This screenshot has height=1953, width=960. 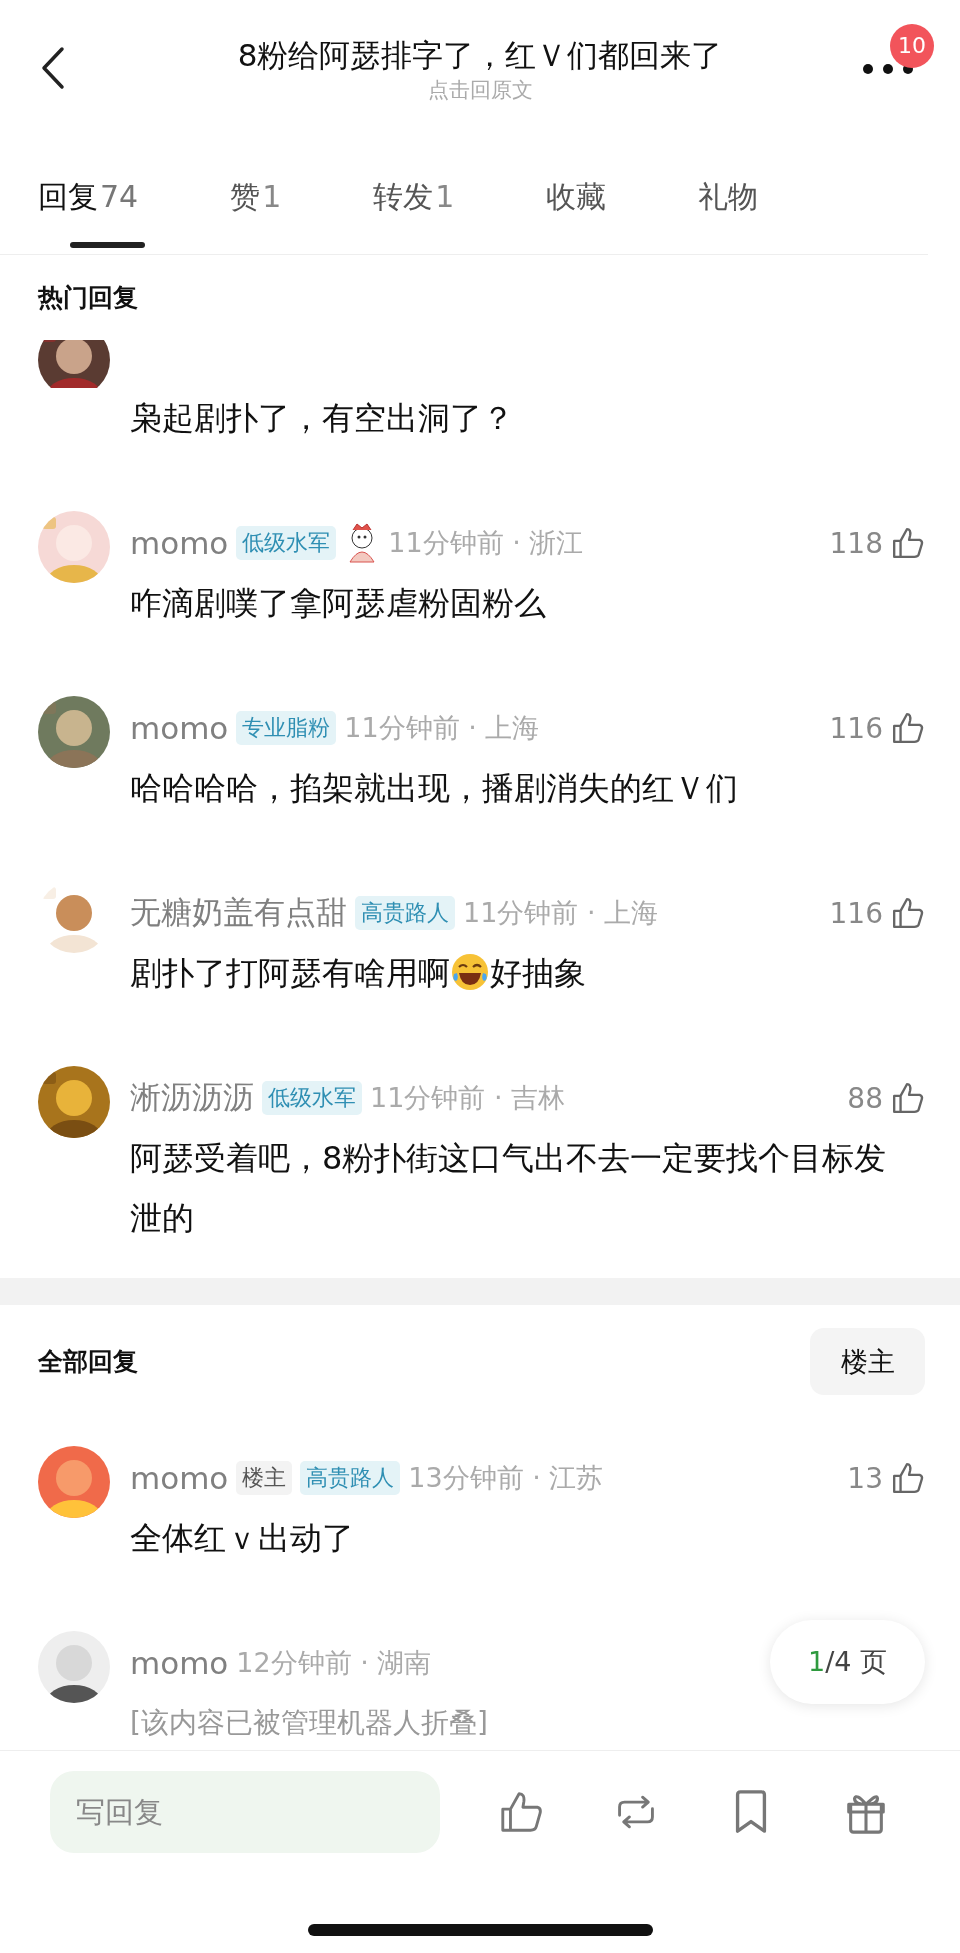 I want to click on reply-input: 写回复, so click(x=245, y=1812).